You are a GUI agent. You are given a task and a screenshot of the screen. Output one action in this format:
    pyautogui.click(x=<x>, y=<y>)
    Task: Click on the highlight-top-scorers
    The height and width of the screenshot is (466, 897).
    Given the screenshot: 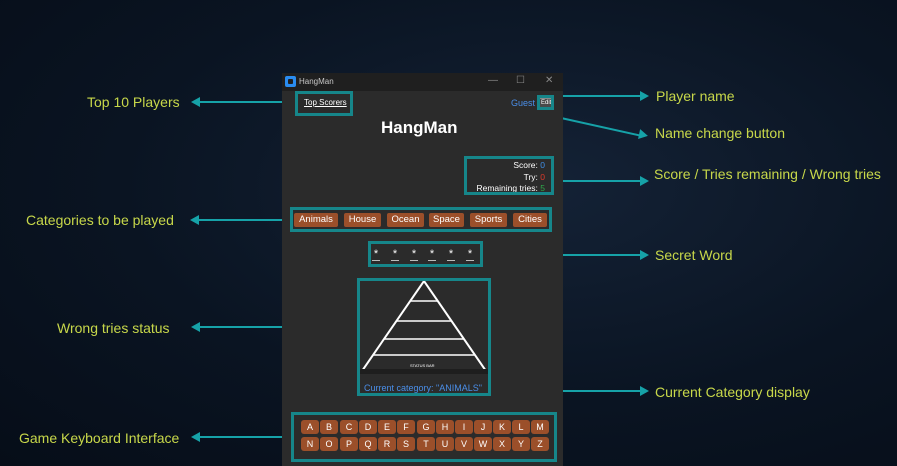 What is the action you would take?
    pyautogui.click(x=324, y=103)
    